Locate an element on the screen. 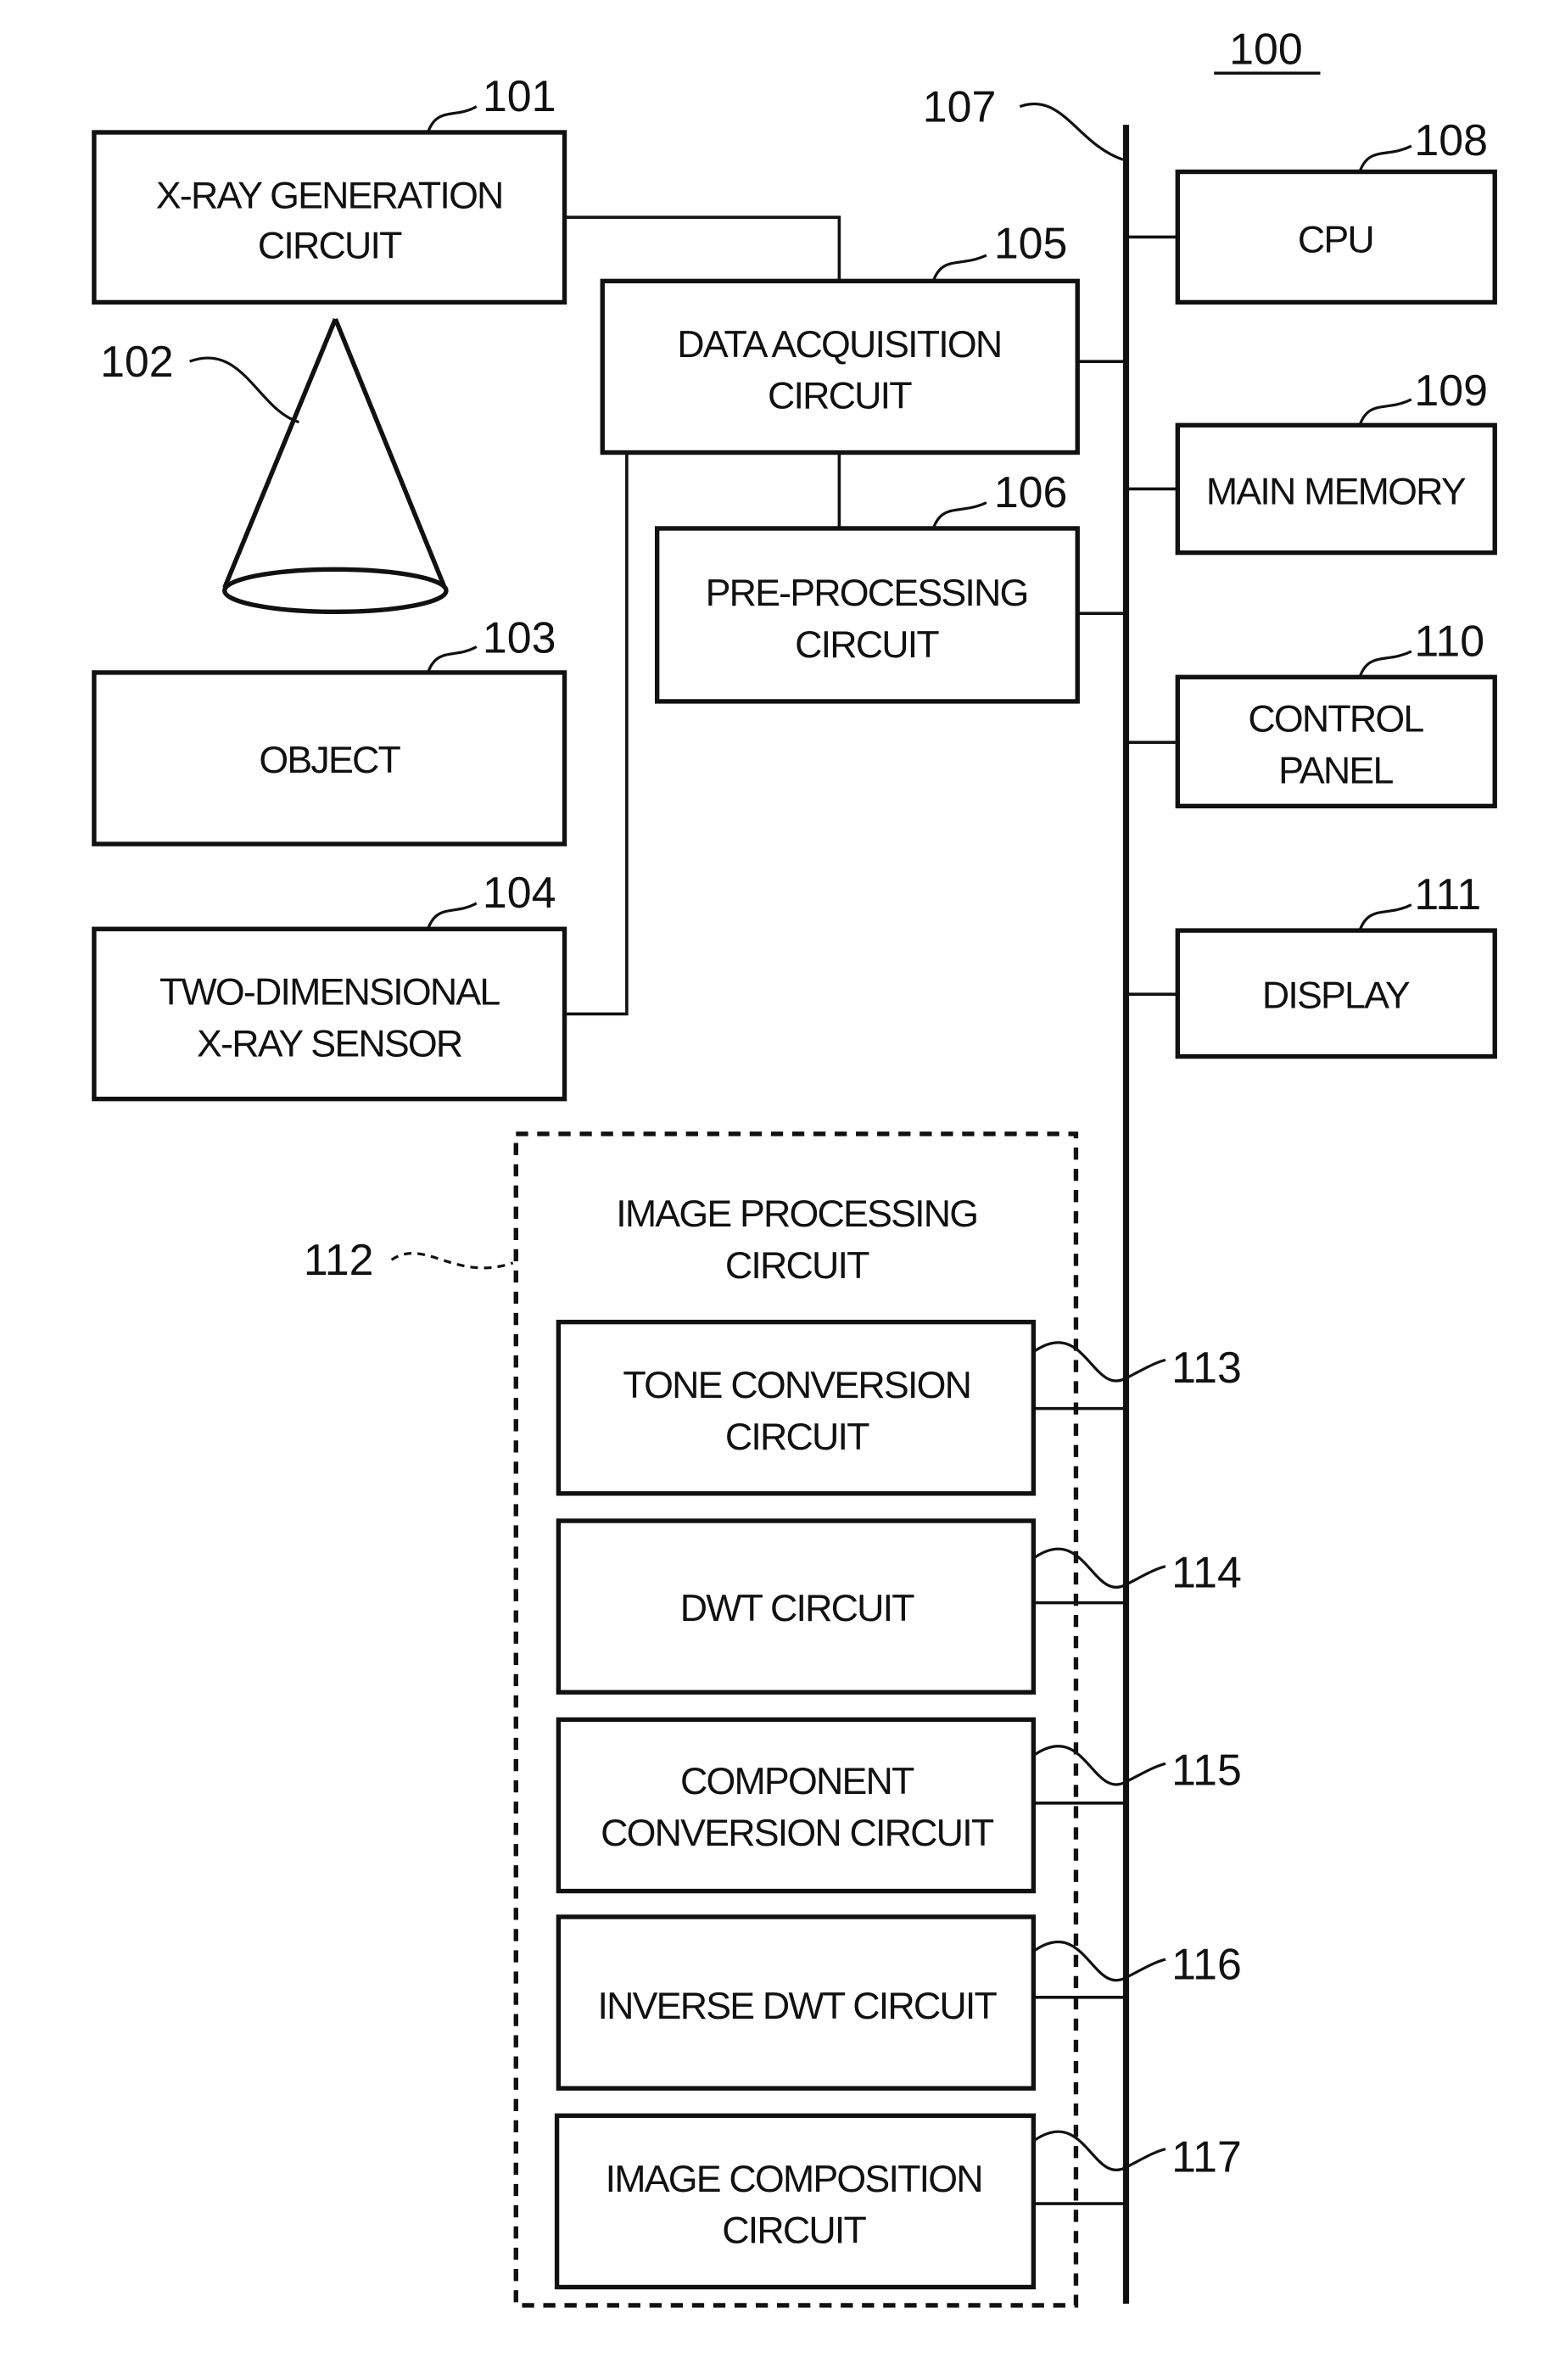 Image resolution: width=1554 pixels, height=2380 pixels. svg-text: CPU is located at coordinates (1335, 239).